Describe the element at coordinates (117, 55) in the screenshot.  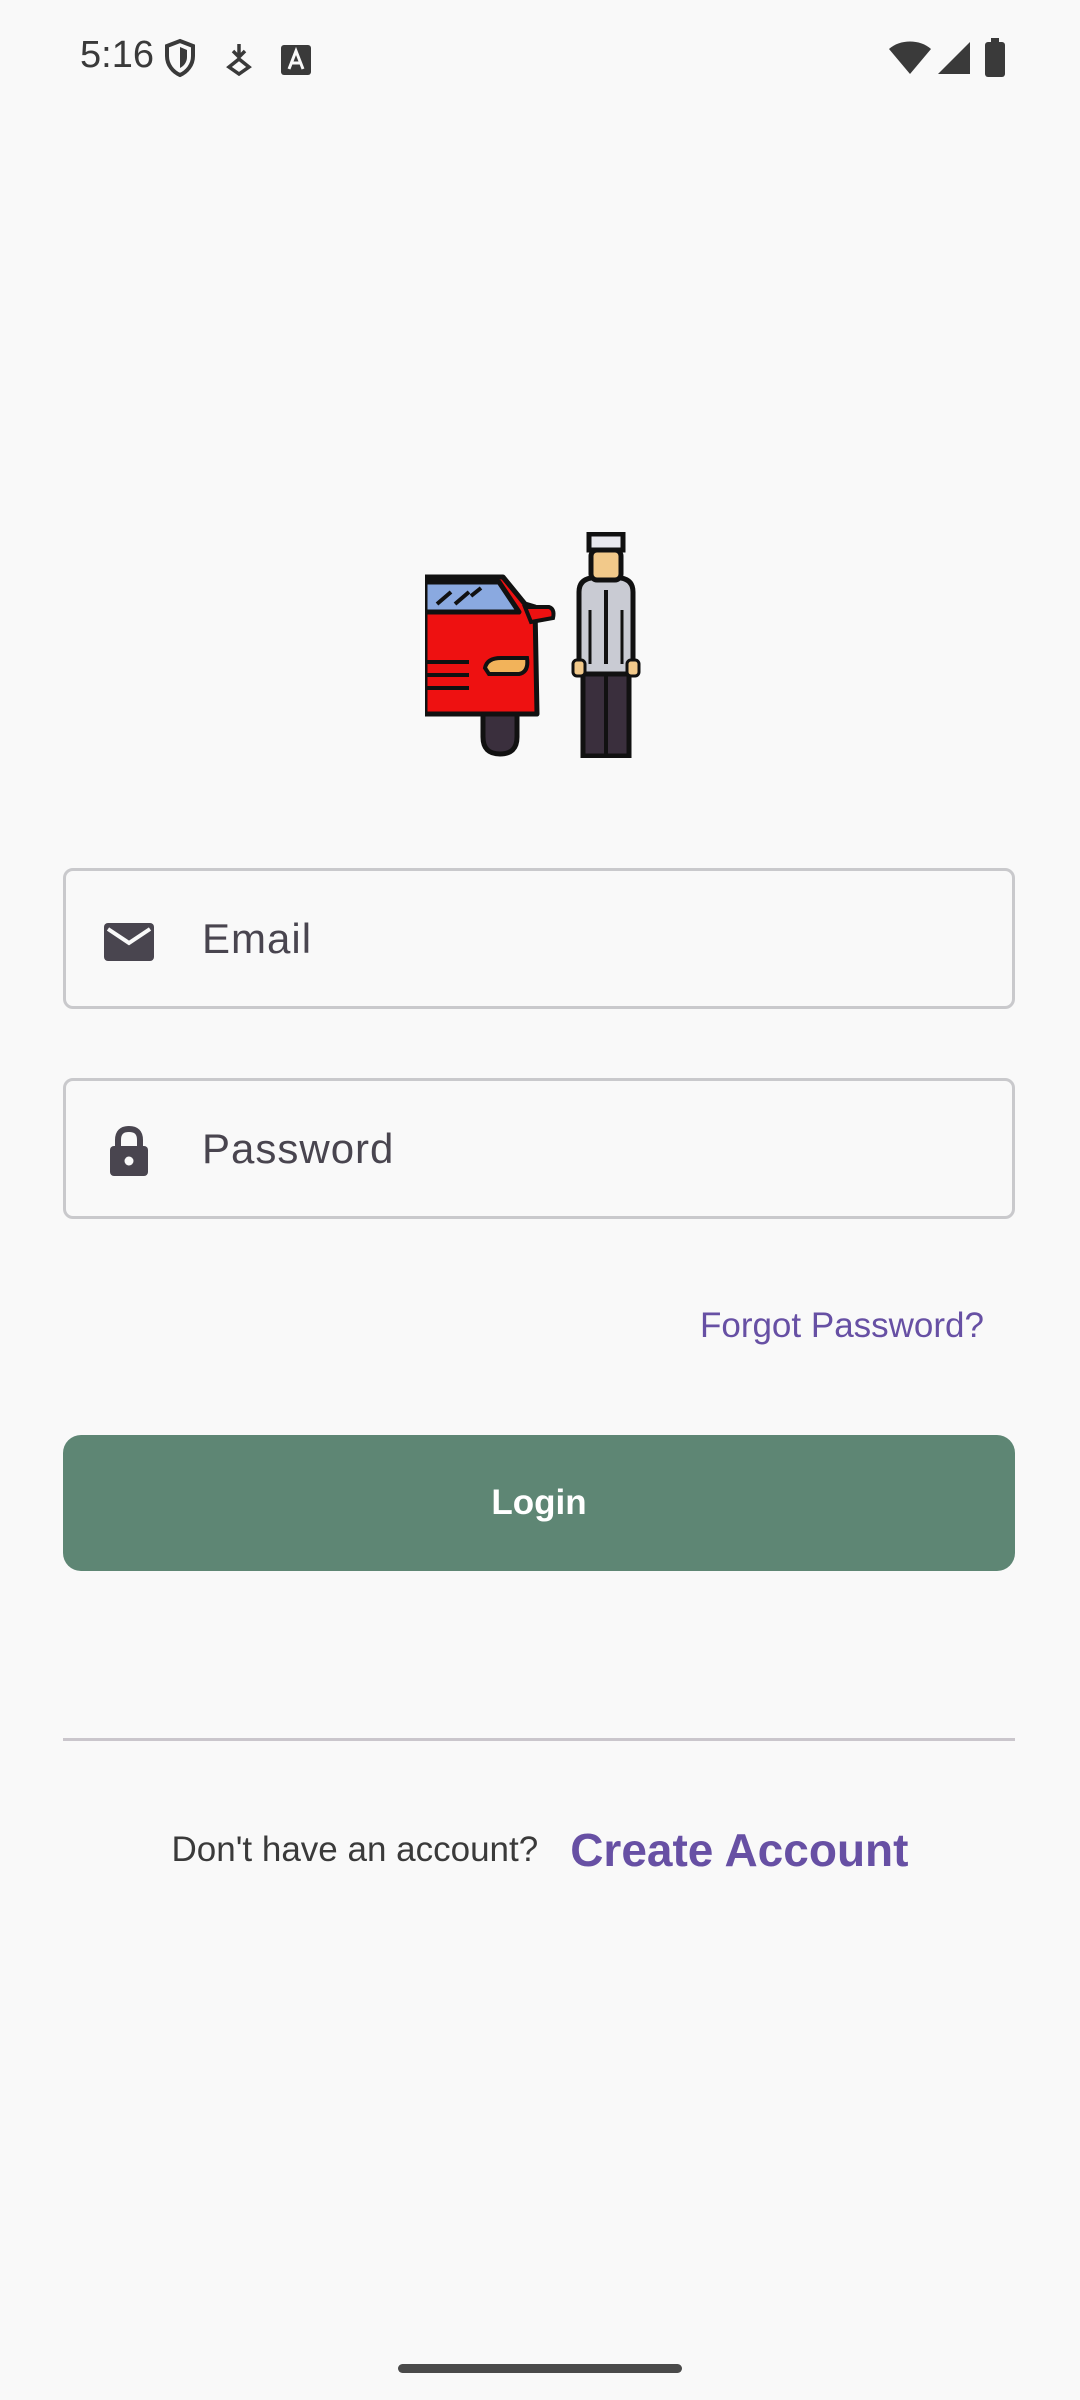
I see `status-time: 5:16` at that location.